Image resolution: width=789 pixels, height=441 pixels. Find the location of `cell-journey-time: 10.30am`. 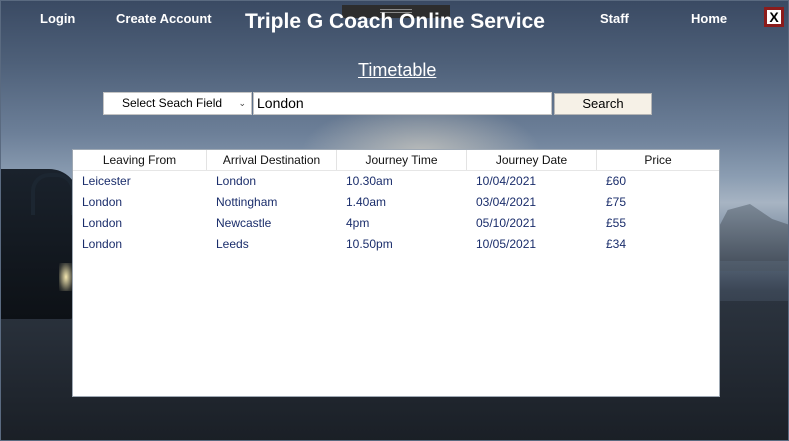

cell-journey-time: 10.30am is located at coordinates (369, 181).